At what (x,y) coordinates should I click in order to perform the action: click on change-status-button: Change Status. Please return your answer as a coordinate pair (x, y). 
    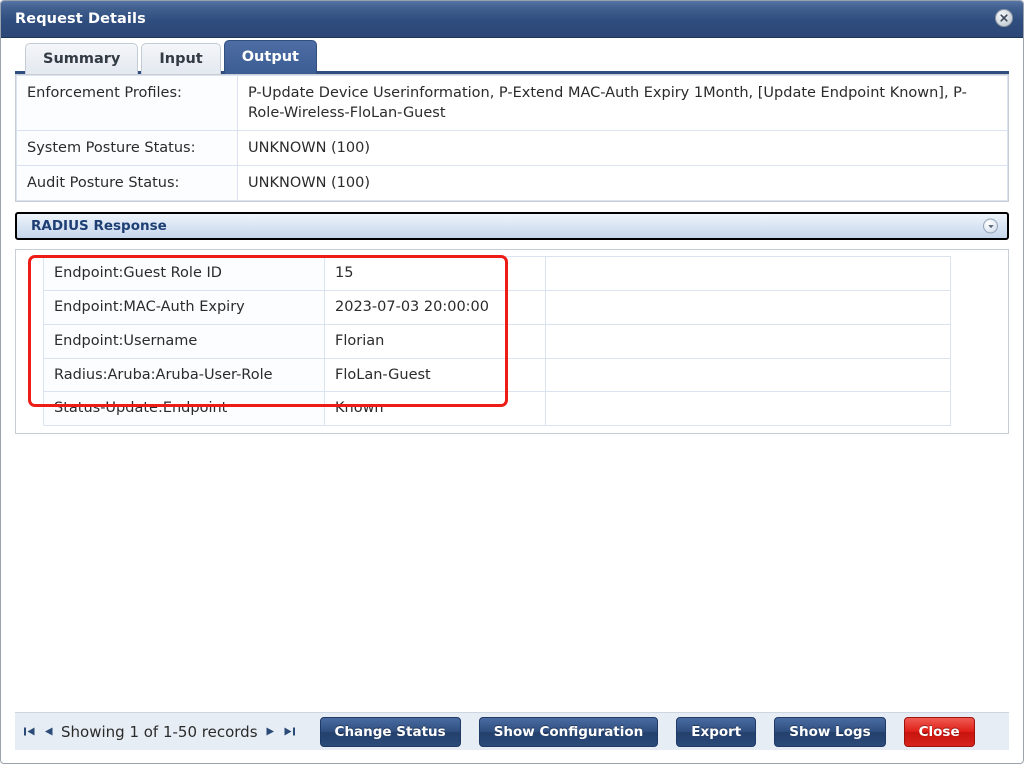
    Looking at the image, I should click on (390, 731).